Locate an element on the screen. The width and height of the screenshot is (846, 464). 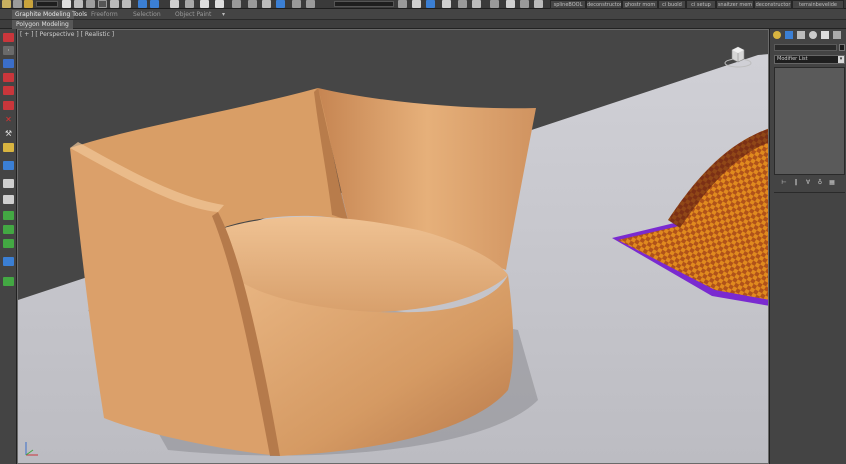
modifier-list-dropdown: Modifier List ▾ is located at coordinates (809, 59).